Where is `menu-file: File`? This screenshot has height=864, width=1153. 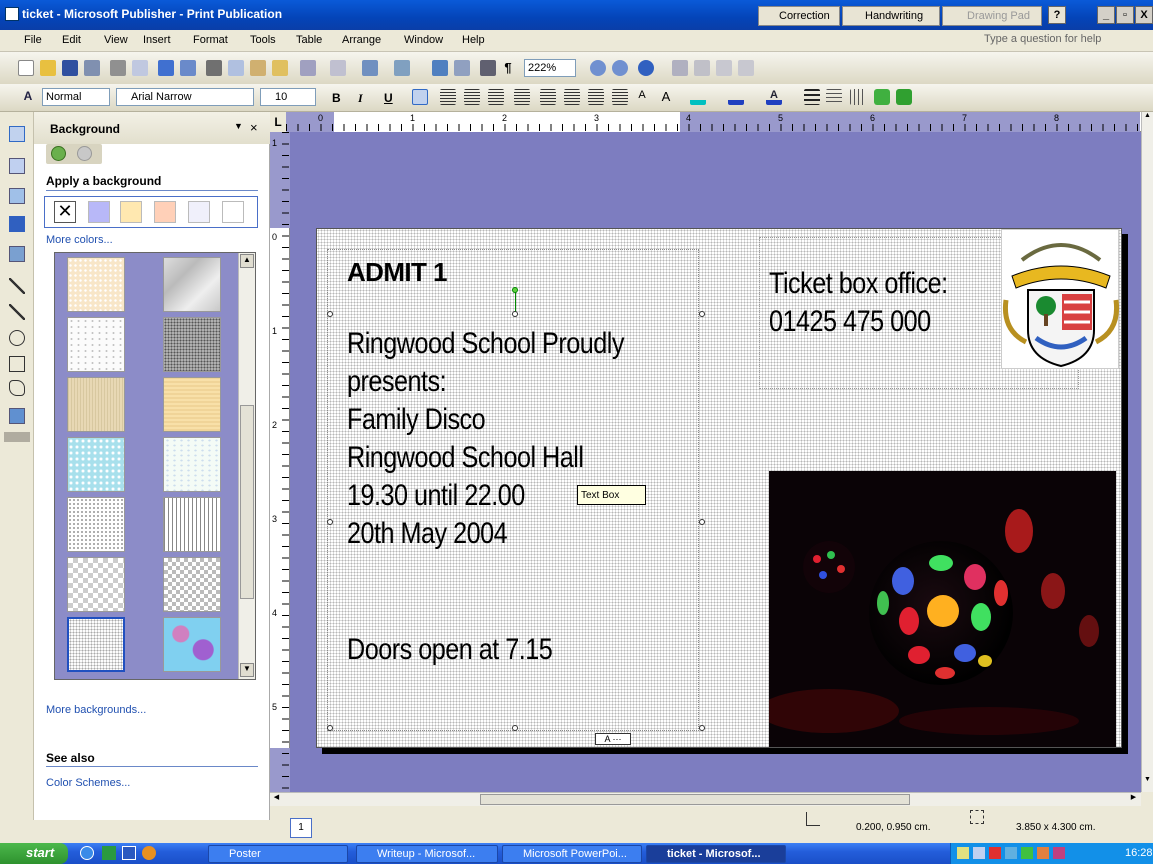
menu-file: File is located at coordinates (33, 40).